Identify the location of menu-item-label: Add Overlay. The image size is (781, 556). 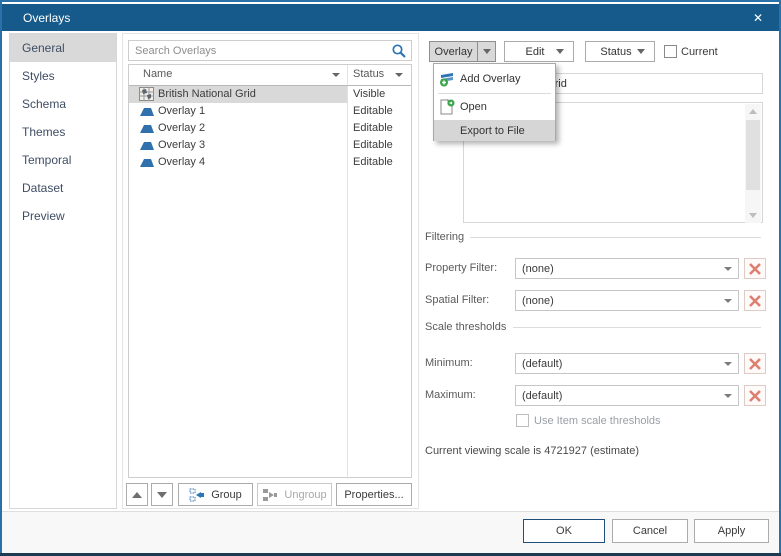
(490, 78).